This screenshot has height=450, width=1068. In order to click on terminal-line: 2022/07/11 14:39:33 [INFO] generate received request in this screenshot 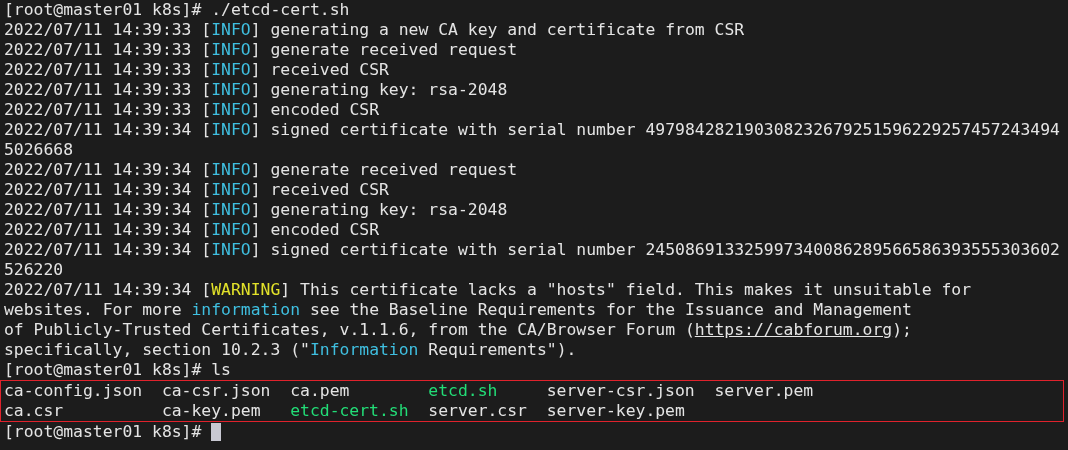, I will do `click(261, 50)`.